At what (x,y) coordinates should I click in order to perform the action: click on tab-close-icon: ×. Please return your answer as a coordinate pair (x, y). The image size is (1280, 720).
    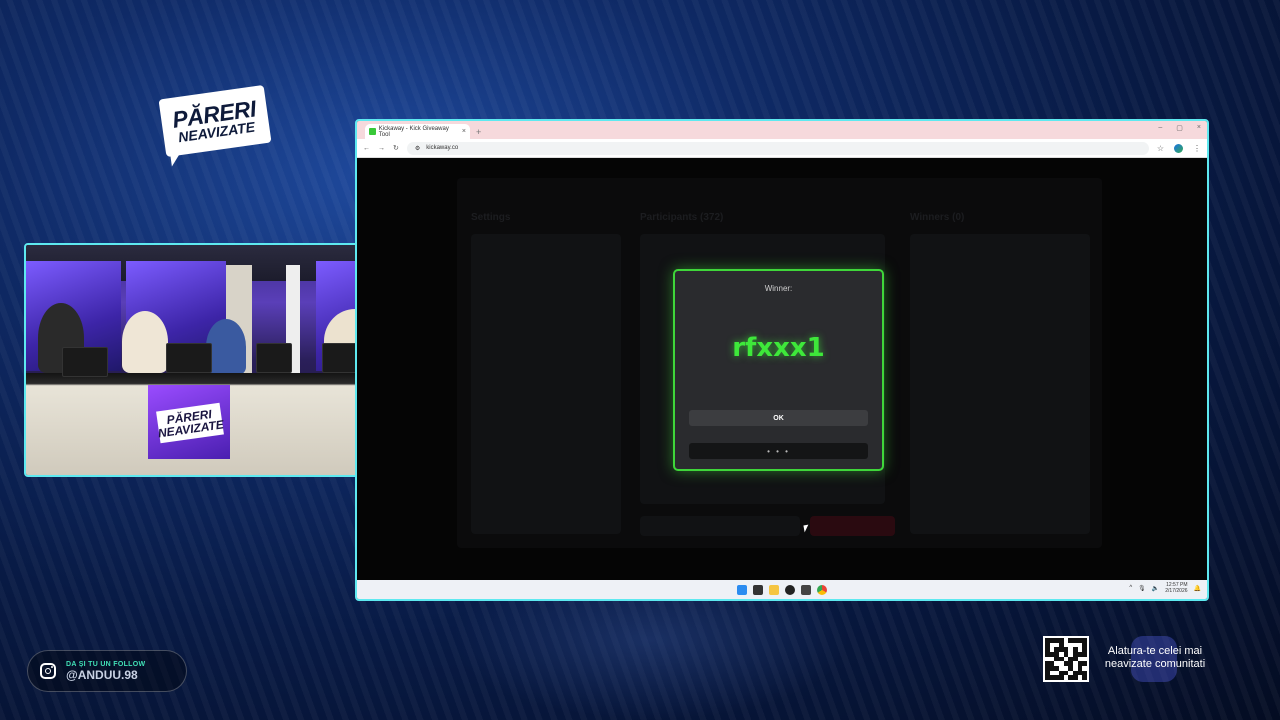
    Looking at the image, I should click on (464, 131).